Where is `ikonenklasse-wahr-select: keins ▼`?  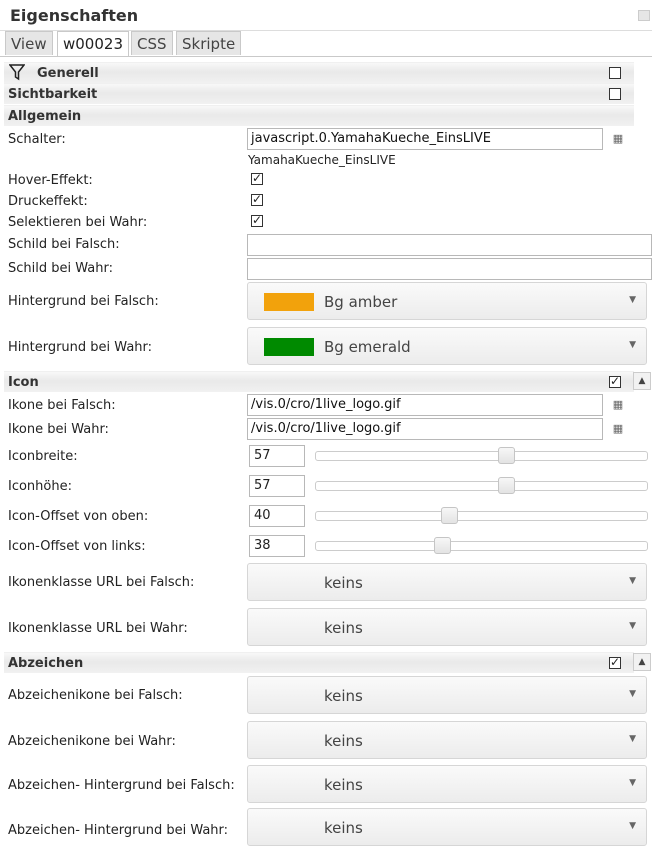 ikonenklasse-wahr-select: keins ▼ is located at coordinates (447, 627).